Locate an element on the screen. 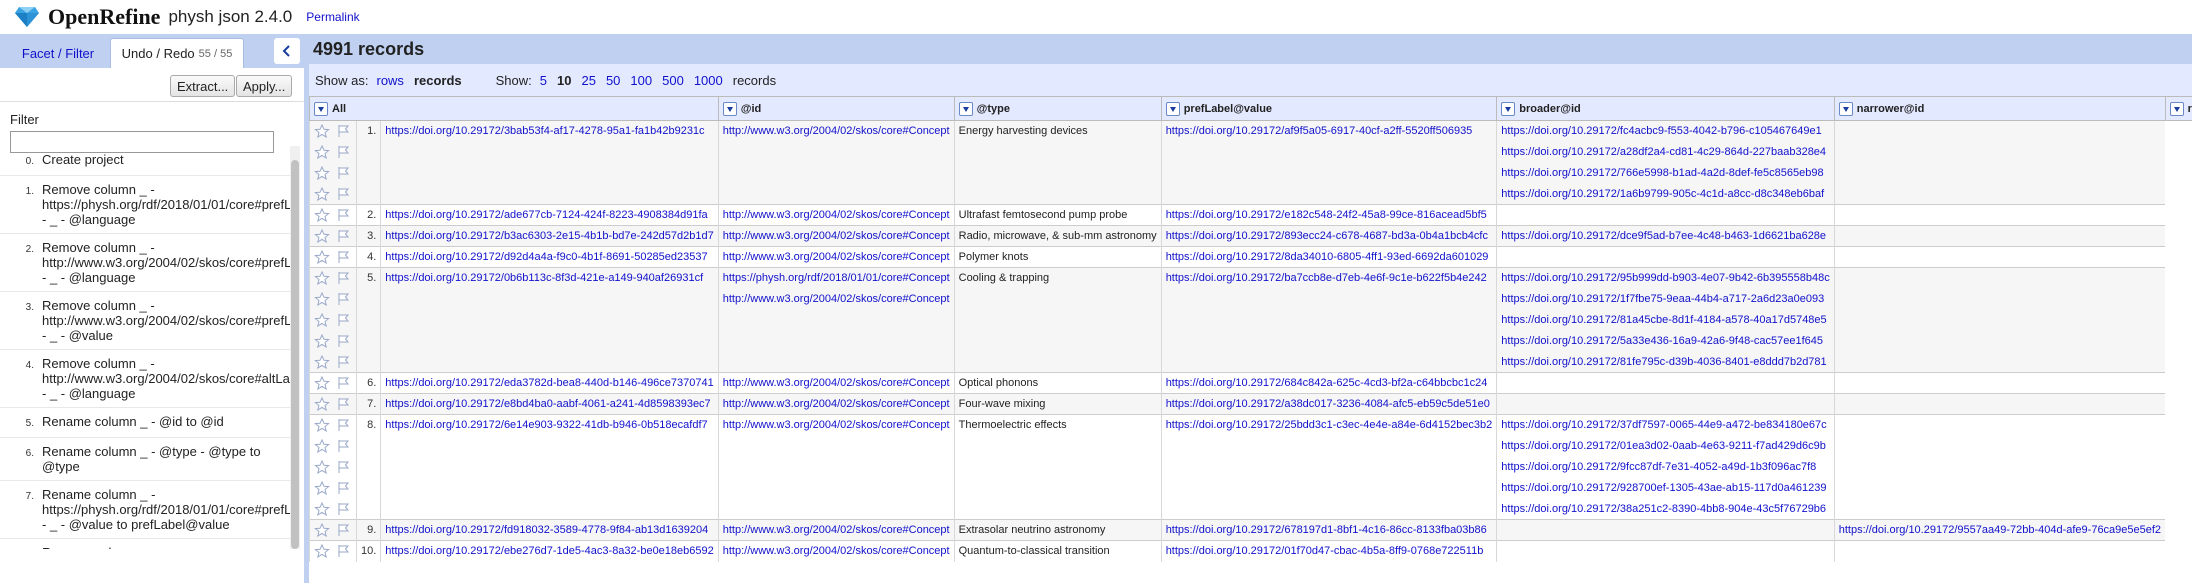 The width and height of the screenshot is (2192, 583). column-header: prefLabel@value is located at coordinates (1329, 108).